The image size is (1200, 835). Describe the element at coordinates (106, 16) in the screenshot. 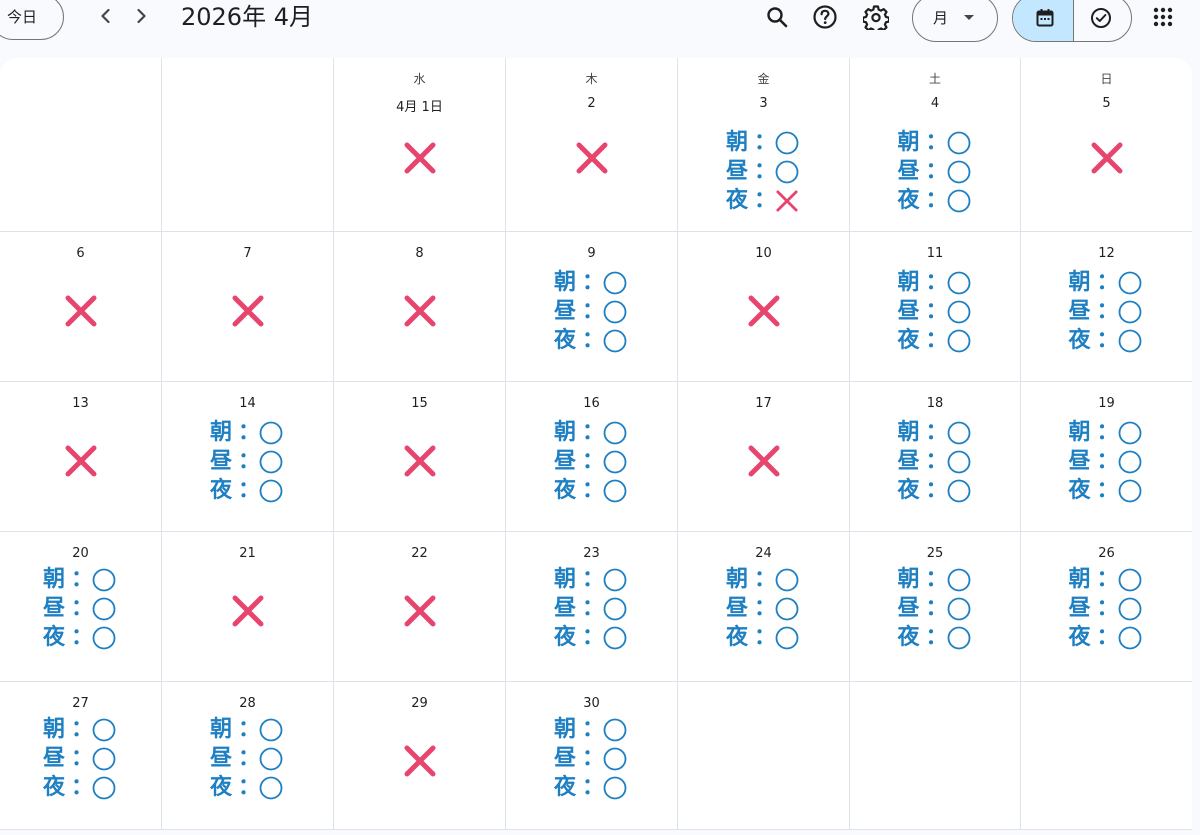

I see `chevron-left-icon` at that location.